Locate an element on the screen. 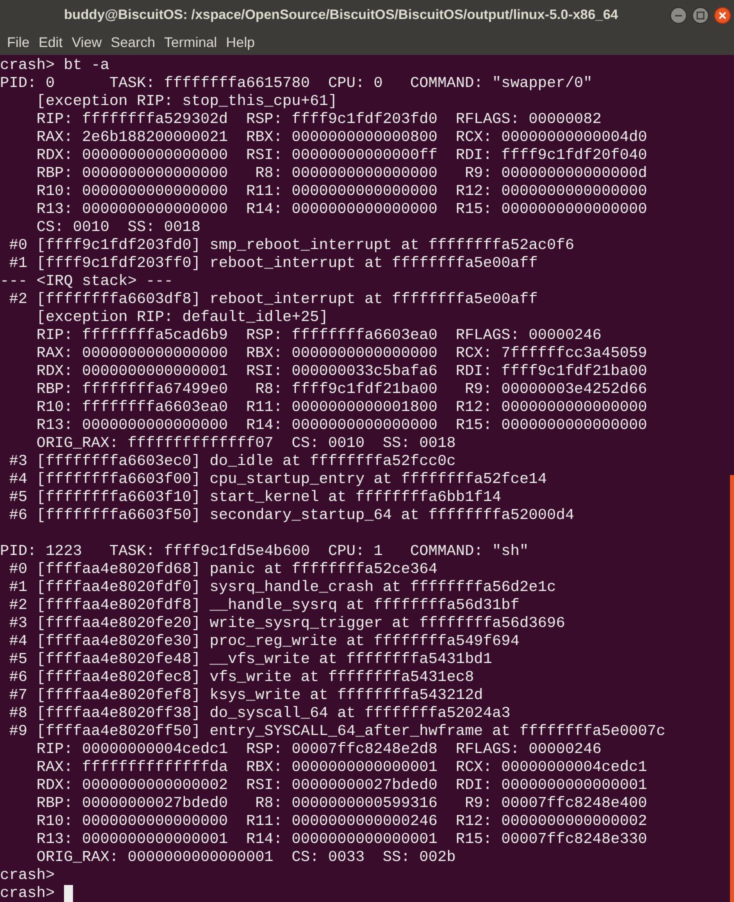  terminal-line: RAX: 2e6b188200000021 RBX: 0000000000000800 RCX: 00000000000004d0 is located at coordinates (341, 137).